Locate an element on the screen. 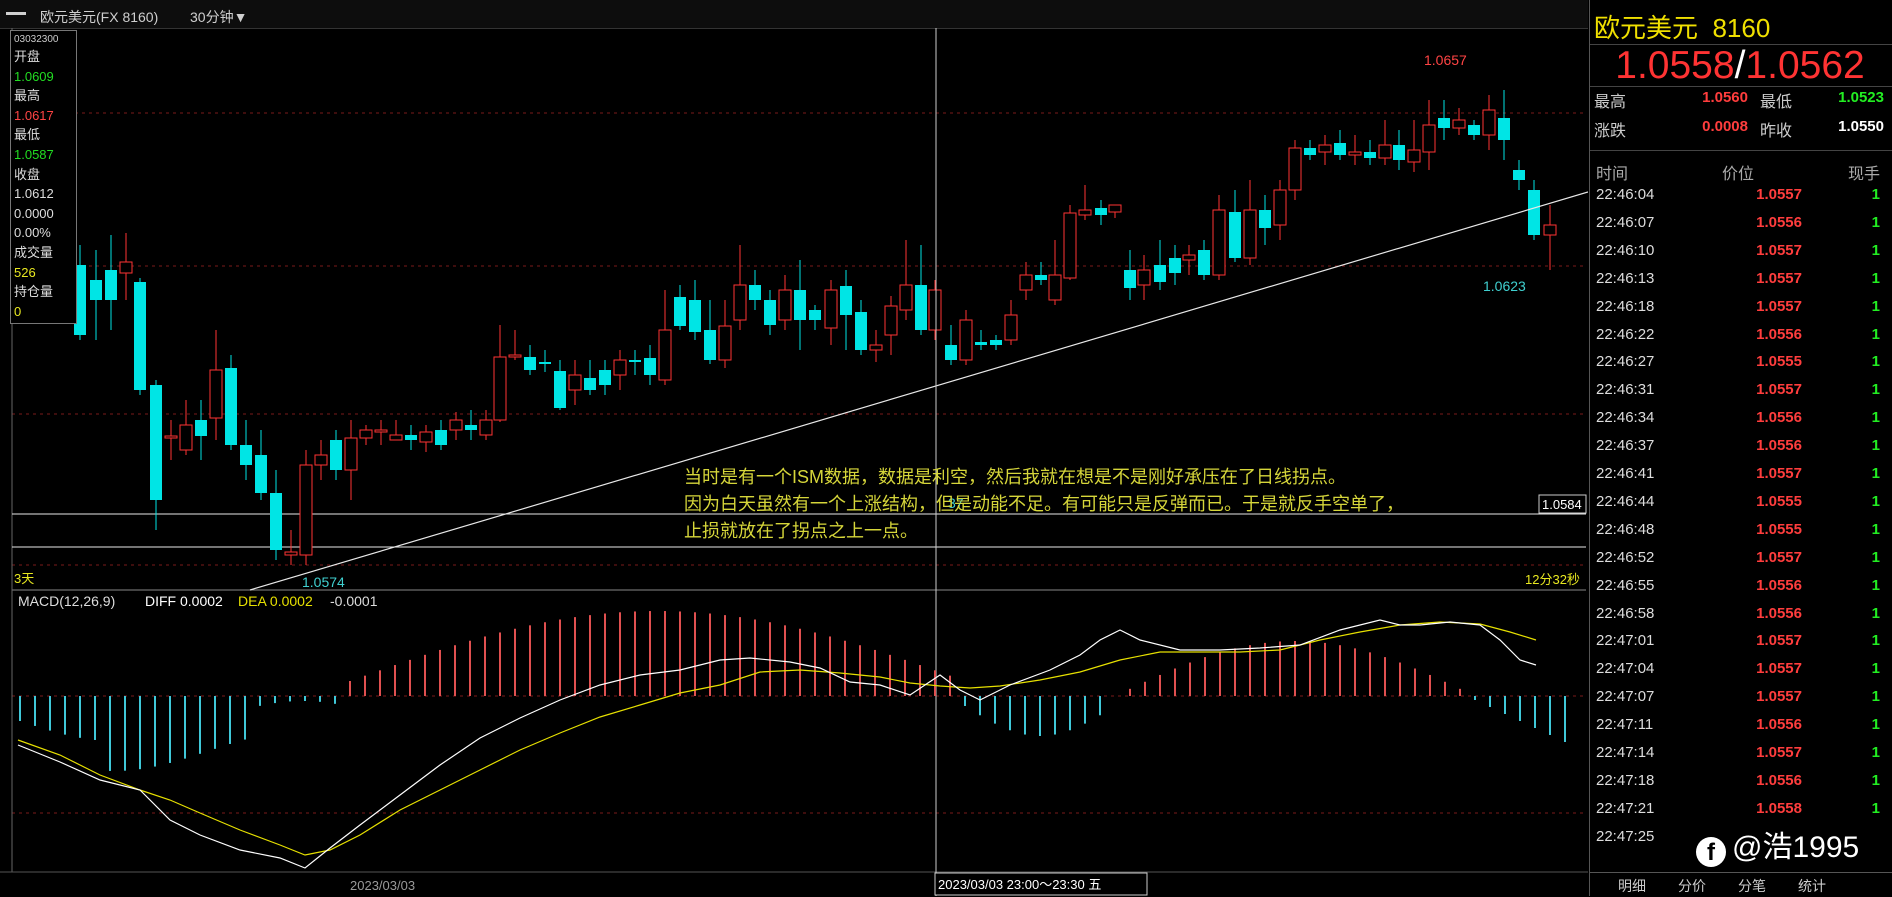 The height and width of the screenshot is (897, 1892). col-price: 价位 is located at coordinates (1738, 174).